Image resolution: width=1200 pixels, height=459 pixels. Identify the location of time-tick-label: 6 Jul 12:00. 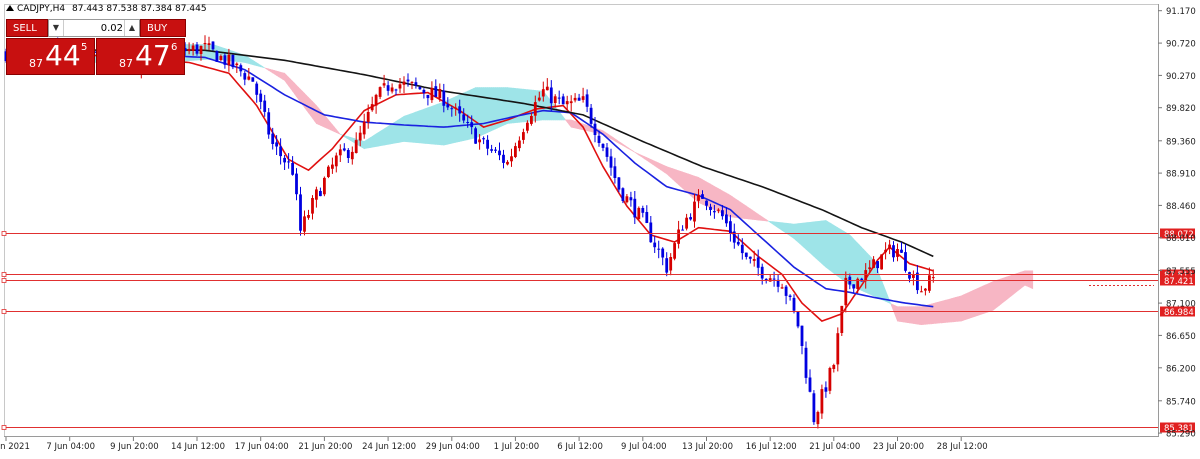
(580, 447).